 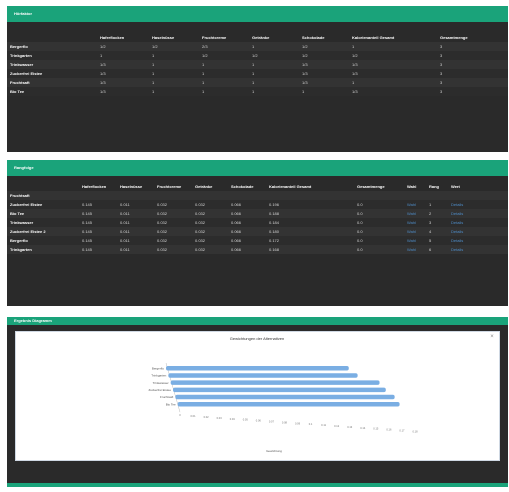 I want to click on close-icon: ×, so click(x=492, y=337).